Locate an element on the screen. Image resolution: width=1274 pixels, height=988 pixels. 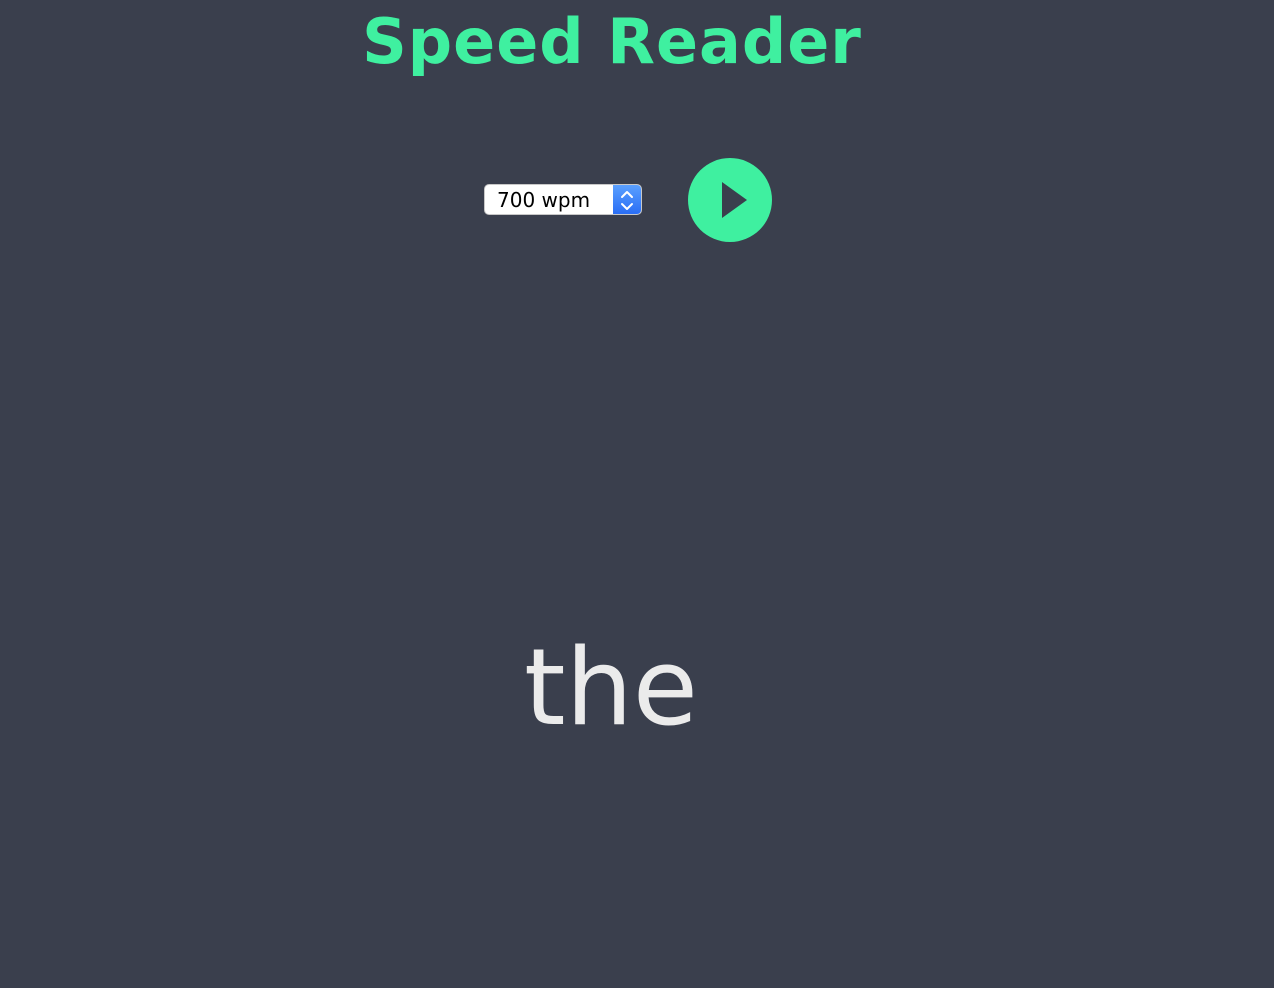
select-arrows-icon is located at coordinates (627, 199).